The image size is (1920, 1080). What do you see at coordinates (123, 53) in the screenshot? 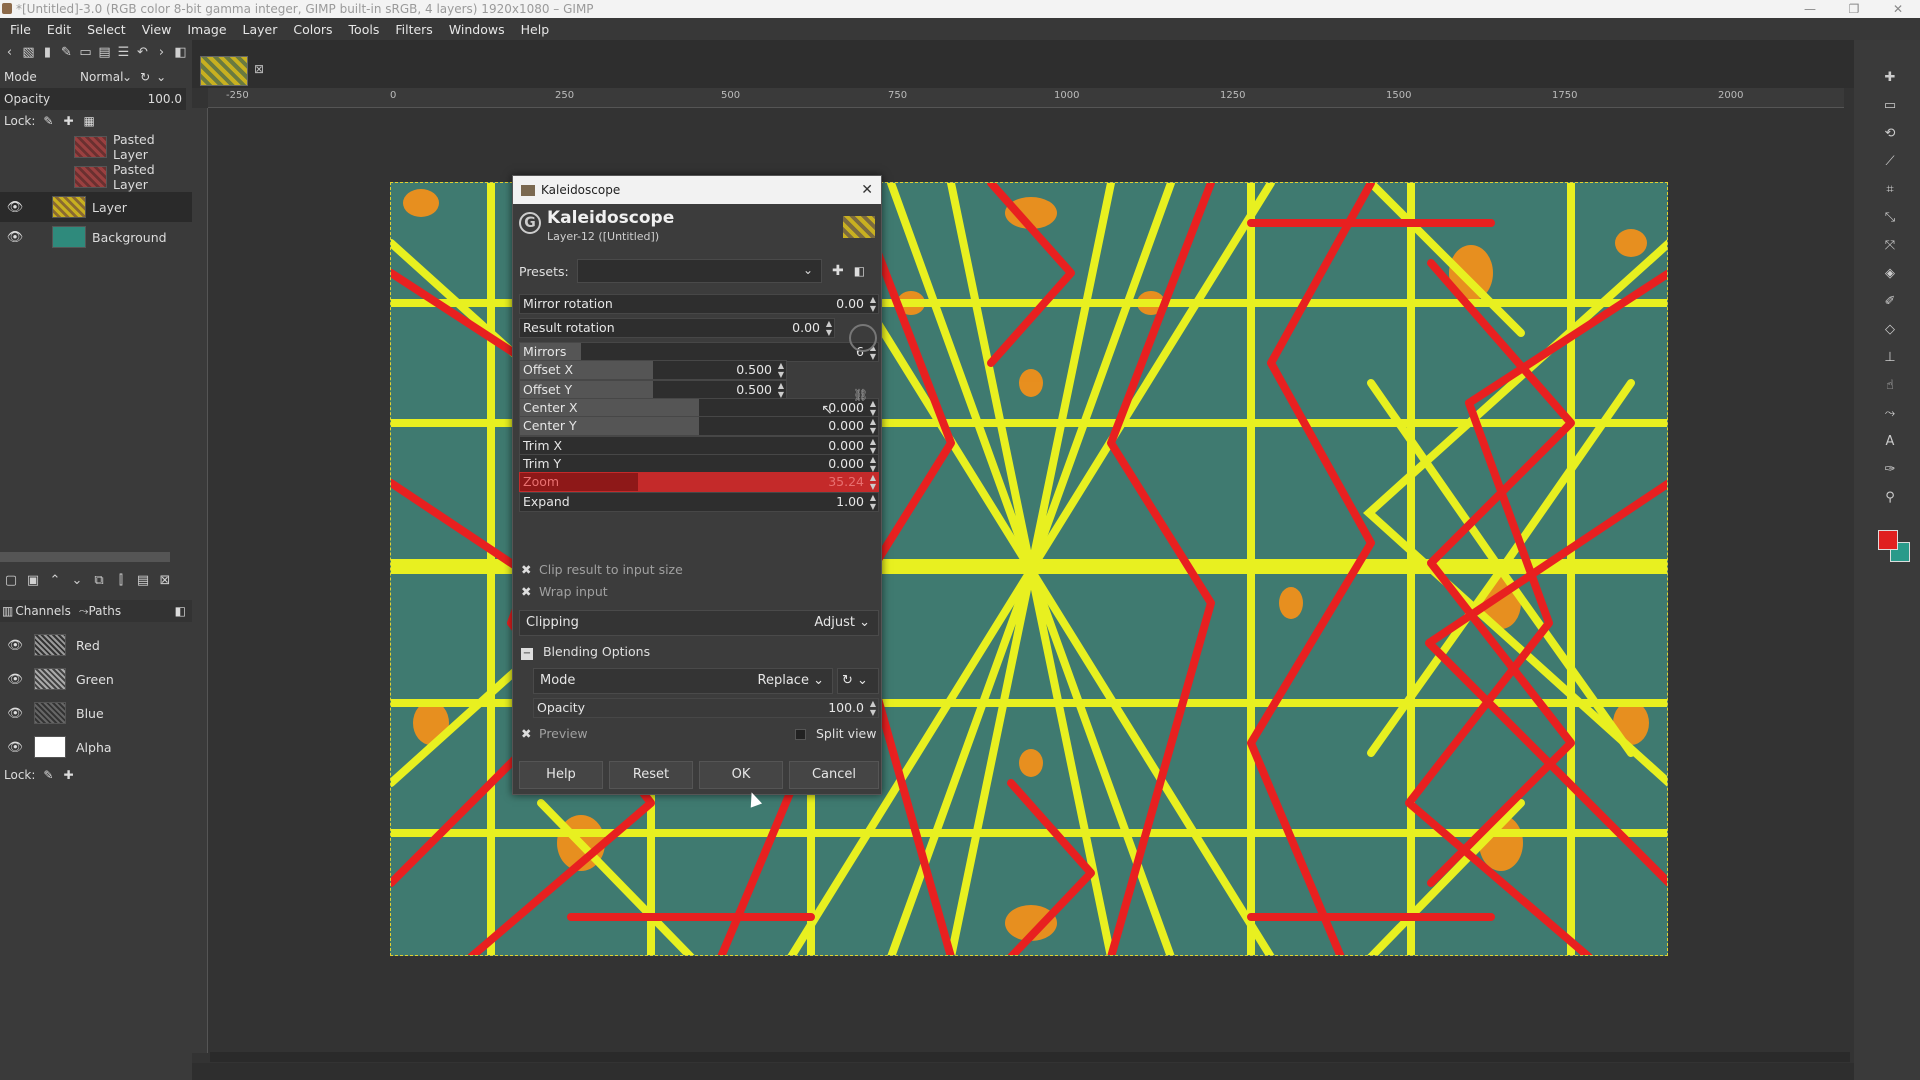
I see `list-icon: ☰` at bounding box center [123, 53].